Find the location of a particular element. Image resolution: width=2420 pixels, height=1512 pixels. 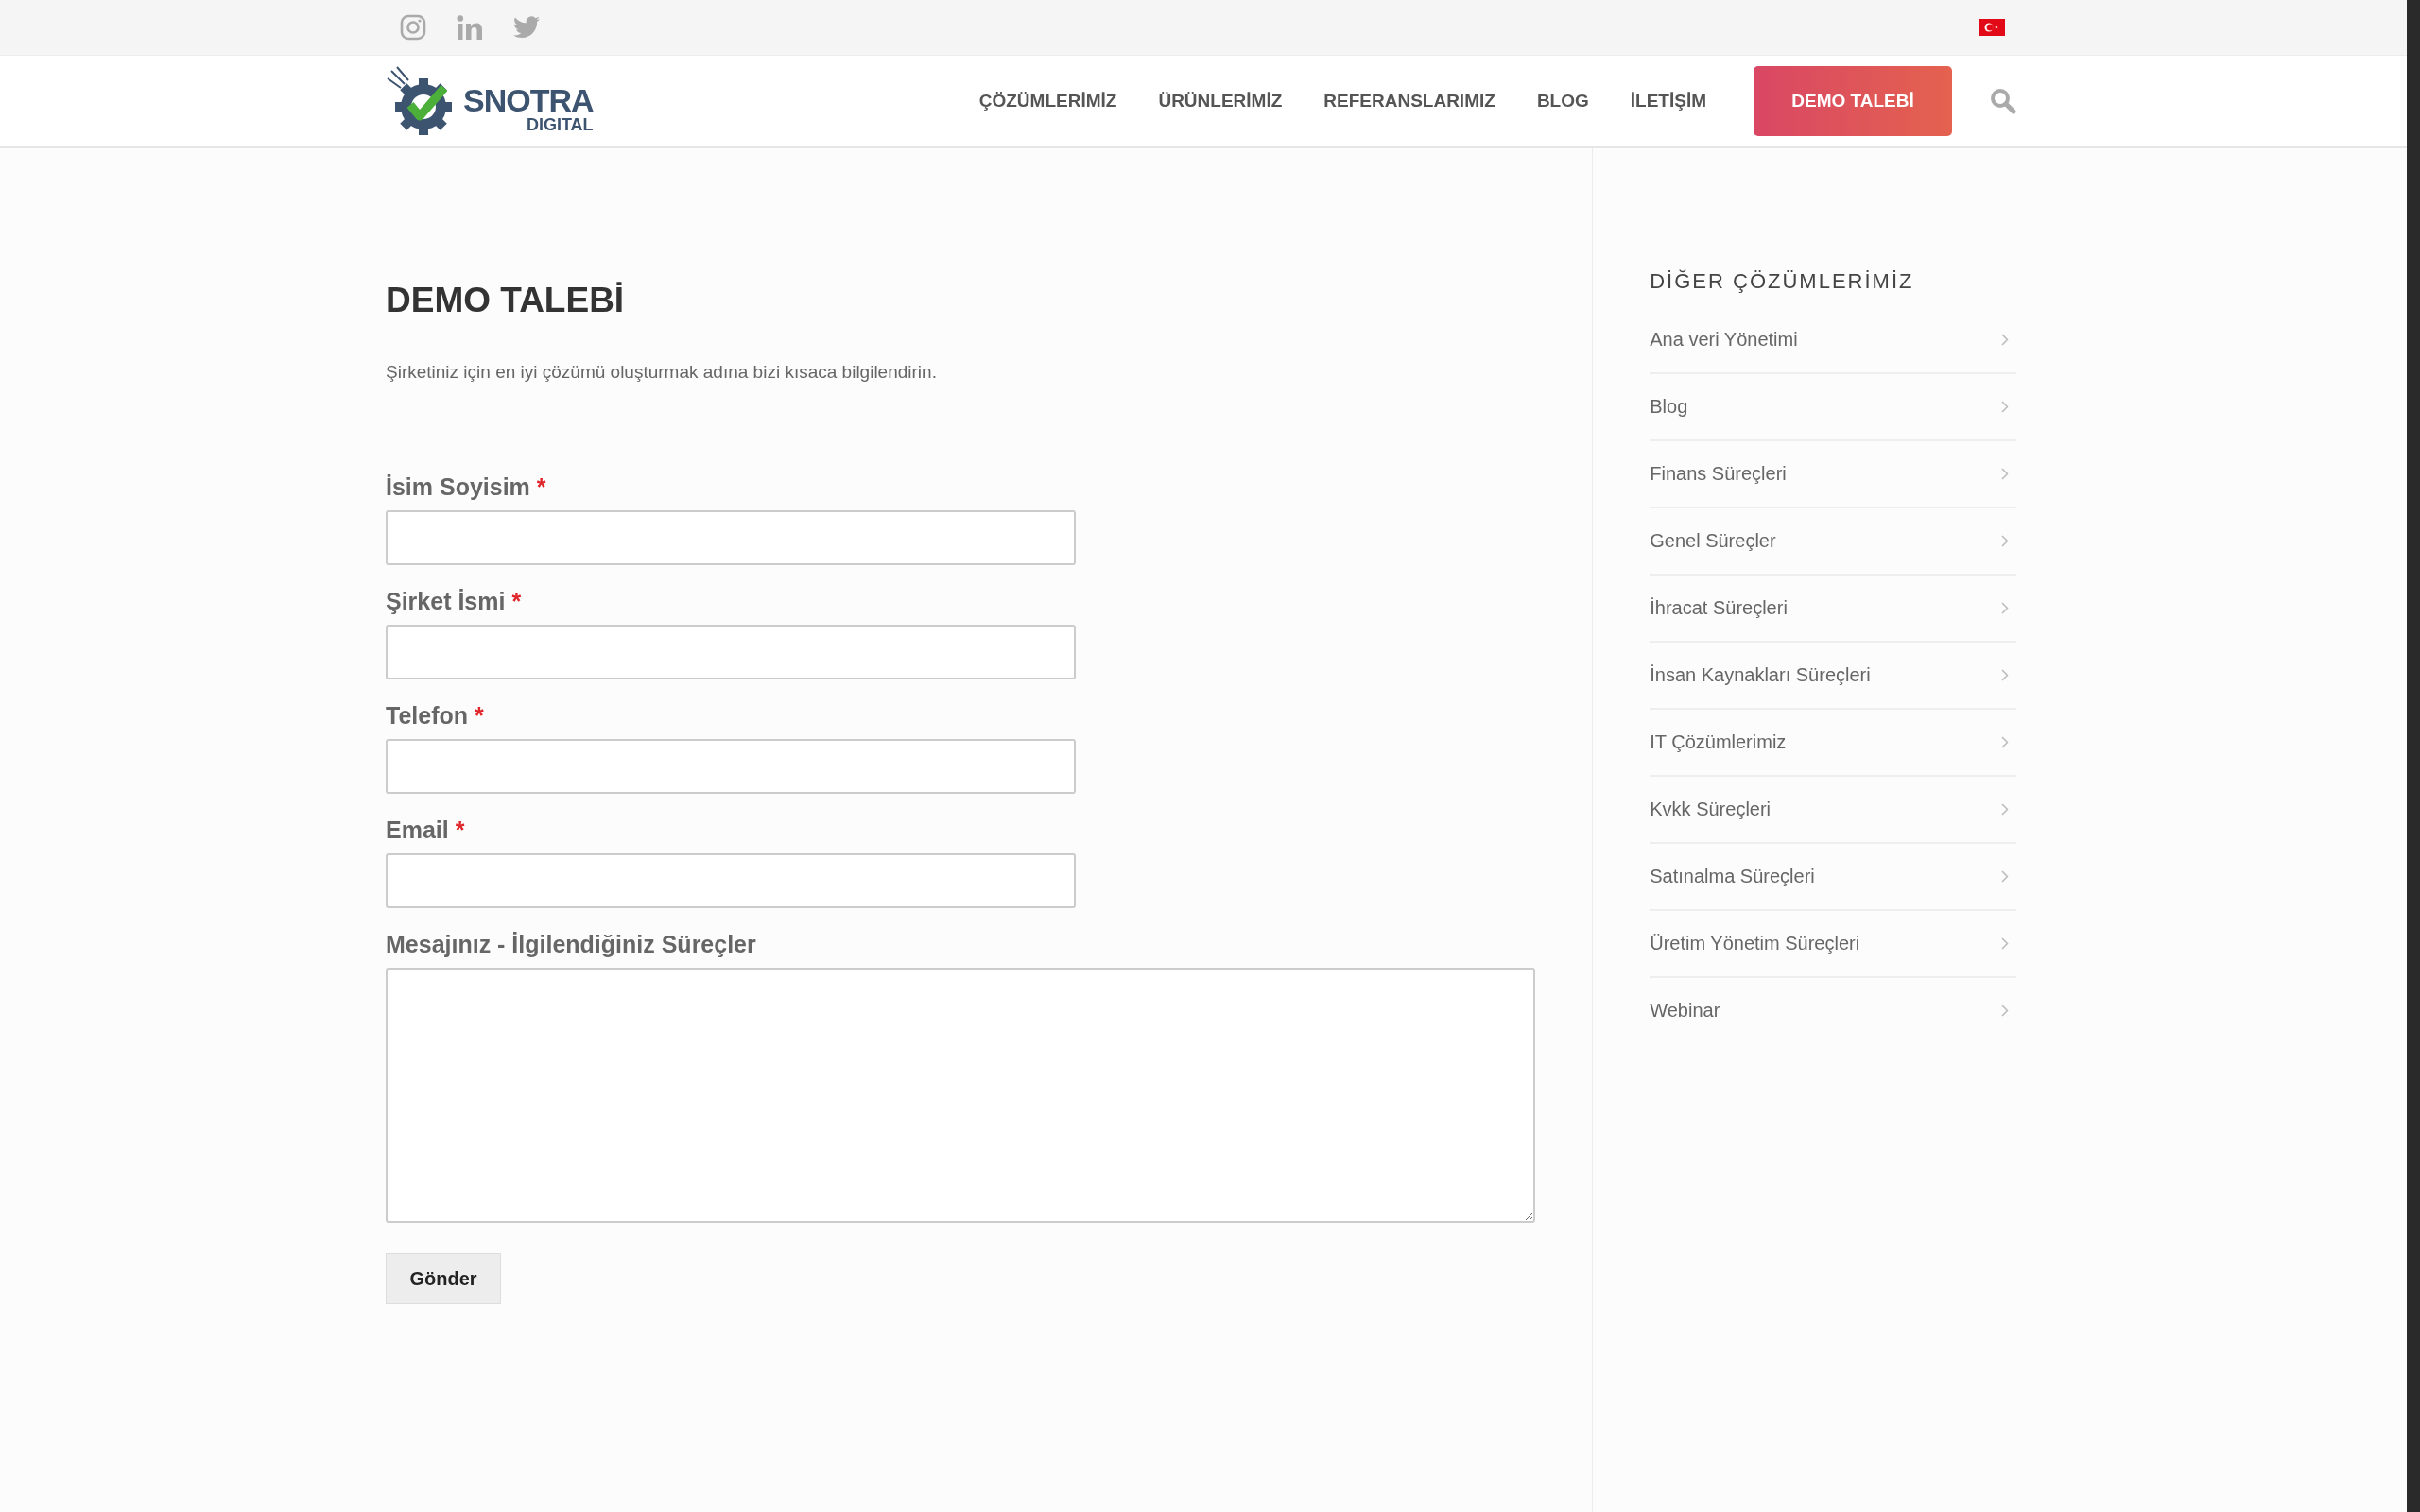

logo-subtitle: DIGITAL is located at coordinates (560, 124).